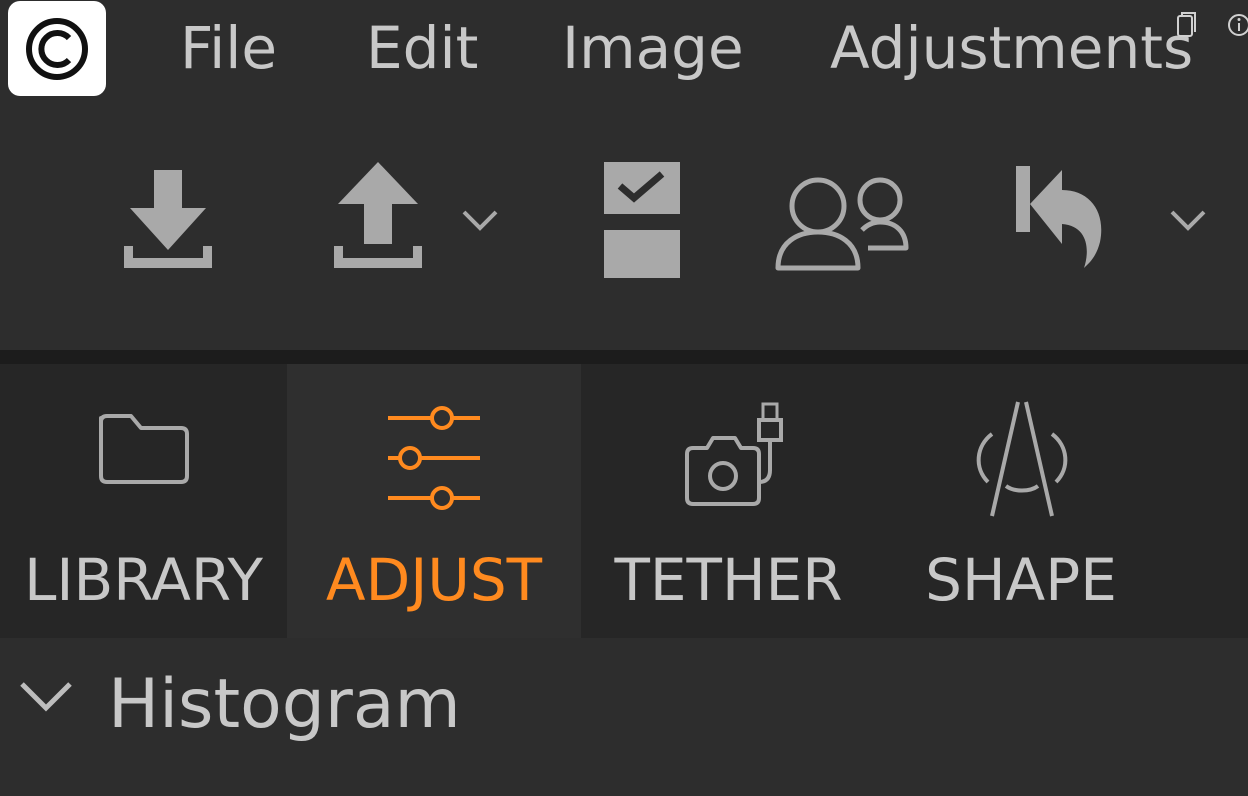 The width and height of the screenshot is (1248, 796). I want to click on sliders-icon, so click(434, 458).